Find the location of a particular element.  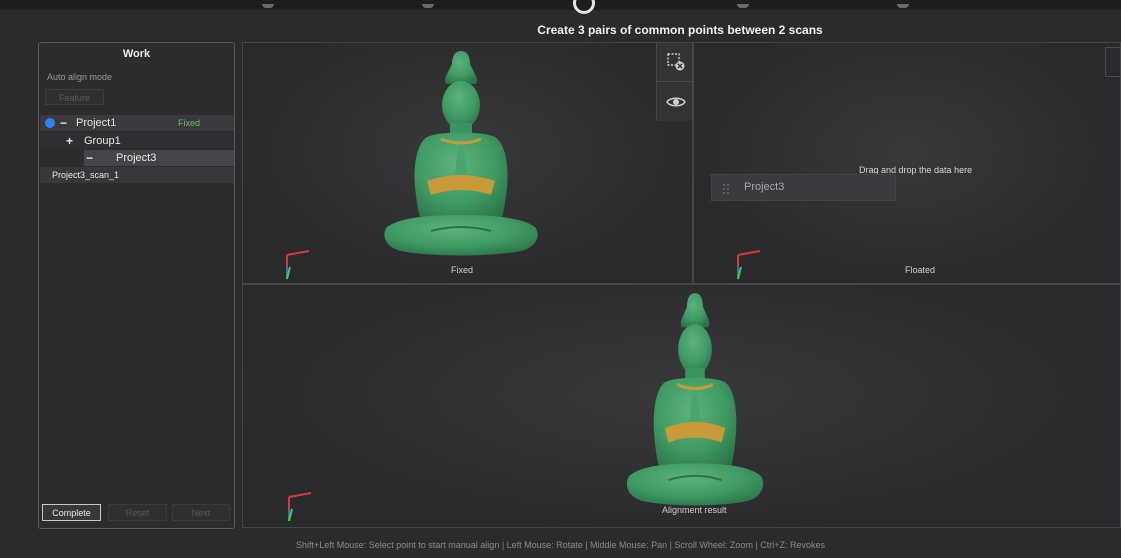

align-mode-label: Auto align mode is located at coordinates (80, 77).